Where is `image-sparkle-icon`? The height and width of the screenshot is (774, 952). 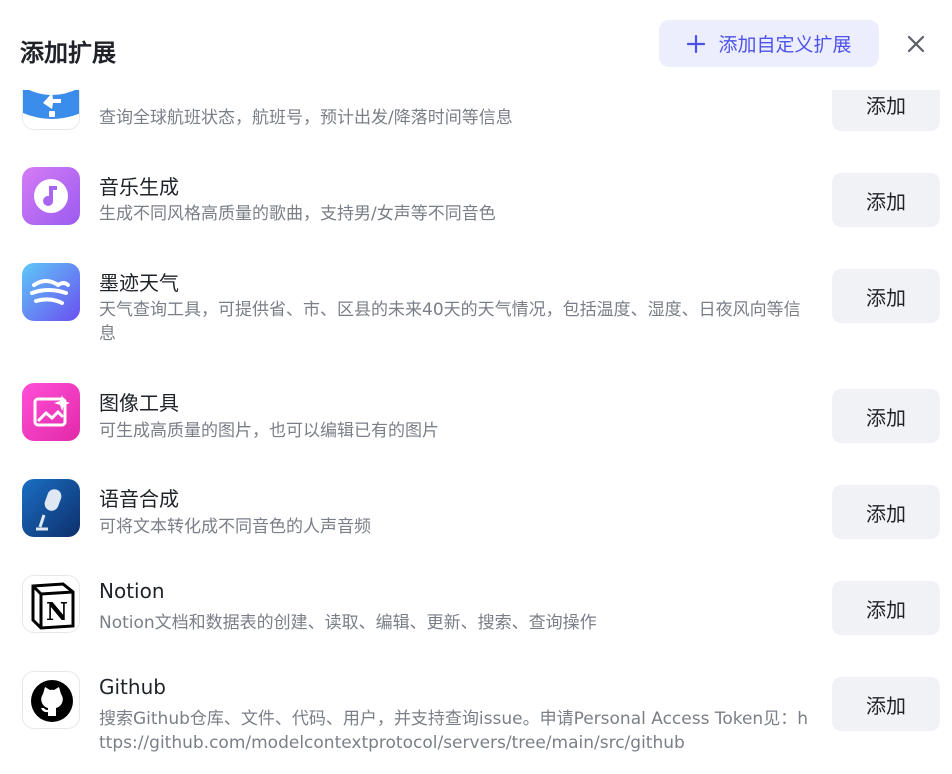
image-sparkle-icon is located at coordinates (51, 412).